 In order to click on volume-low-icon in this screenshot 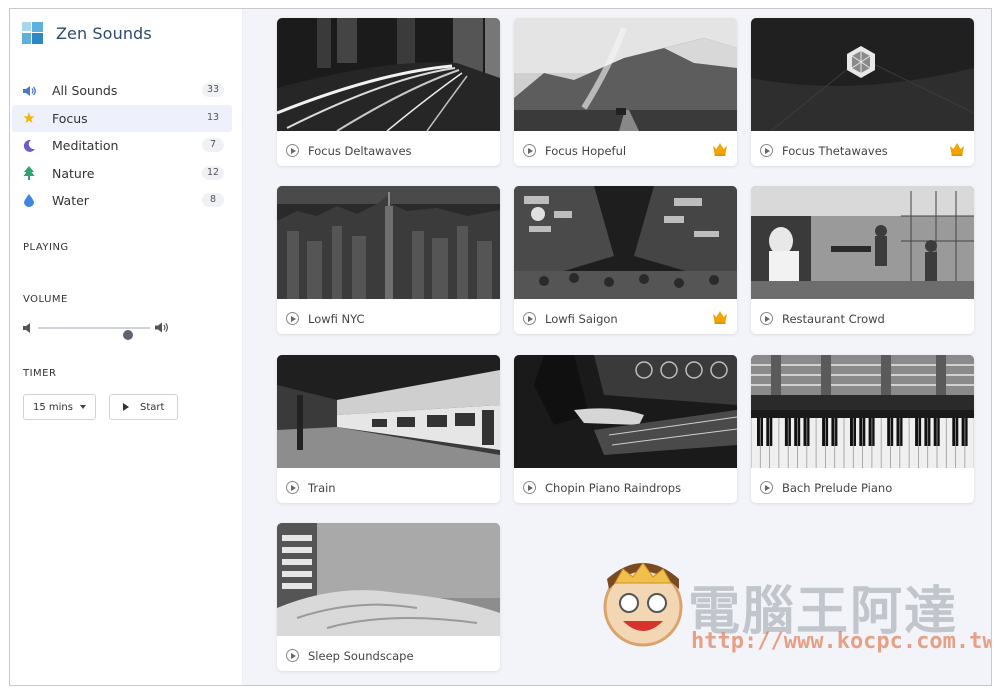, I will do `click(26, 328)`.